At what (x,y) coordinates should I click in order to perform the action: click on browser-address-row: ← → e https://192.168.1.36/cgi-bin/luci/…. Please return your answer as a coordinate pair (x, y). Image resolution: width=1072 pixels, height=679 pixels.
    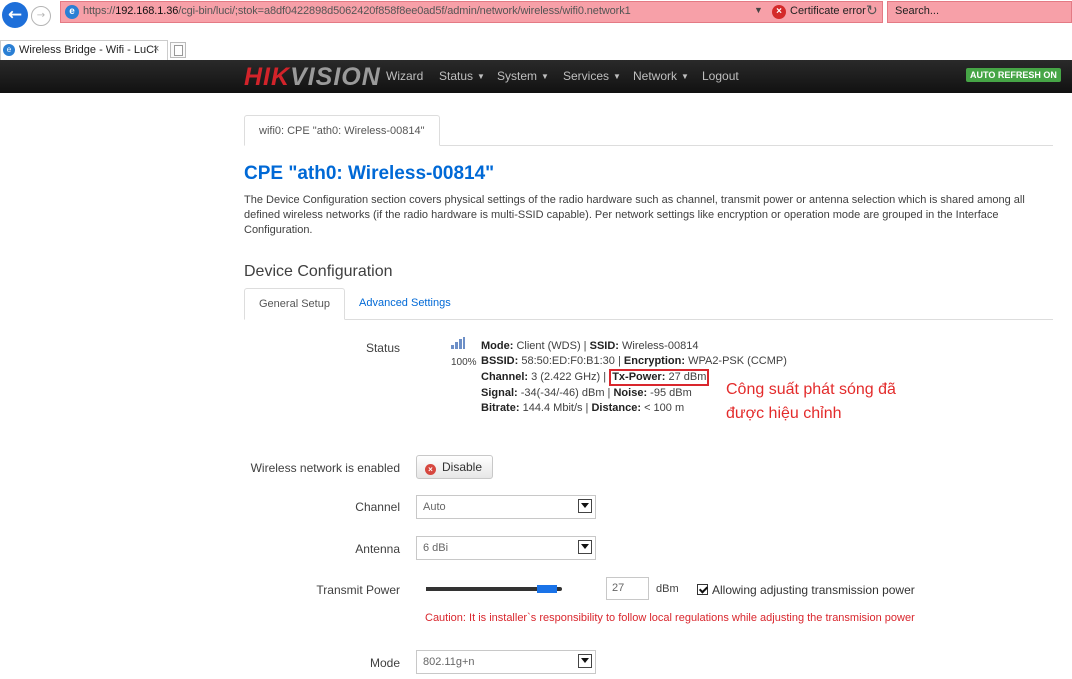
    Looking at the image, I should click on (536, 20).